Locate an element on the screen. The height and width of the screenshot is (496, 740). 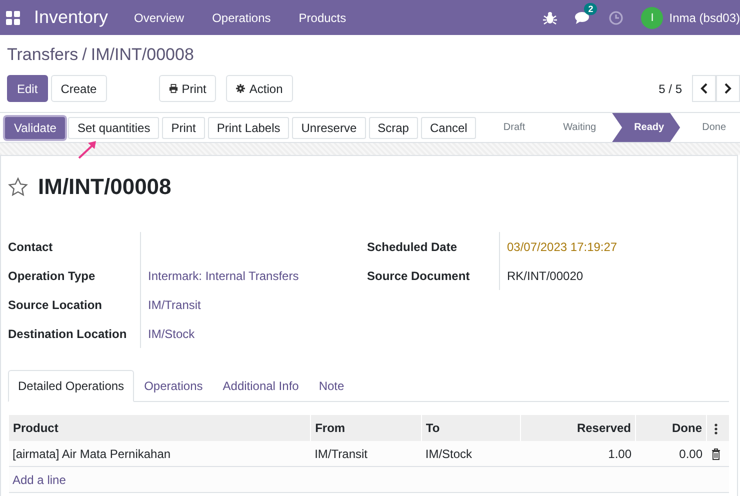
apps-menu-icon is located at coordinates (13, 17).